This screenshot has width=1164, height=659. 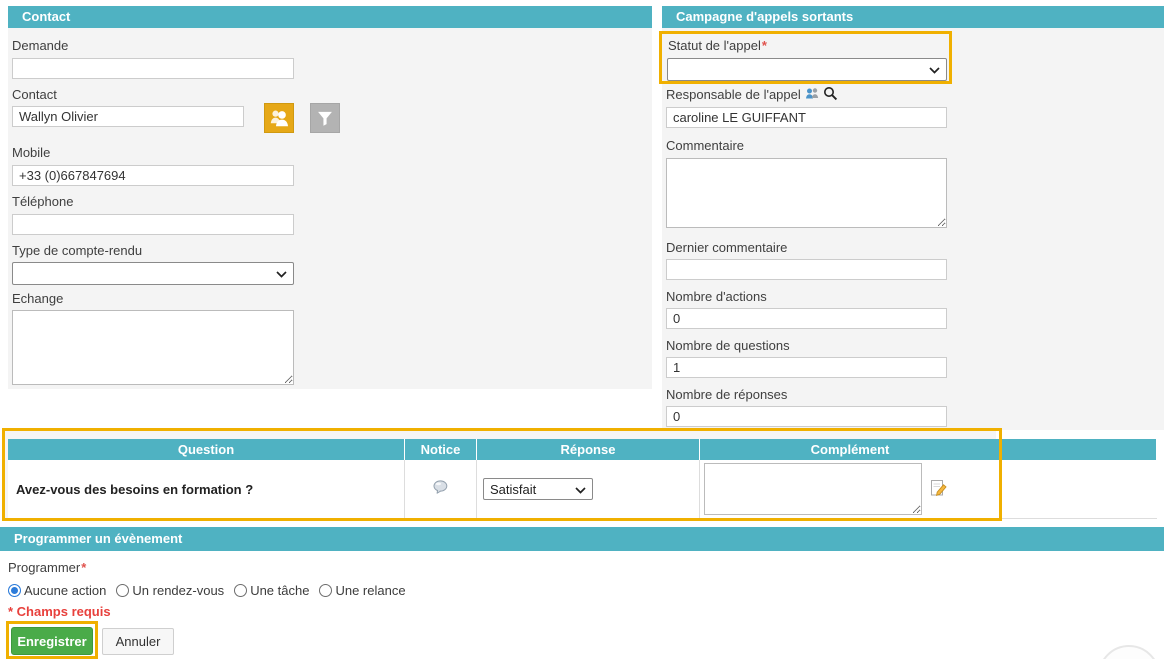 What do you see at coordinates (31, 152) in the screenshot?
I see `mobile-label: Mobile` at bounding box center [31, 152].